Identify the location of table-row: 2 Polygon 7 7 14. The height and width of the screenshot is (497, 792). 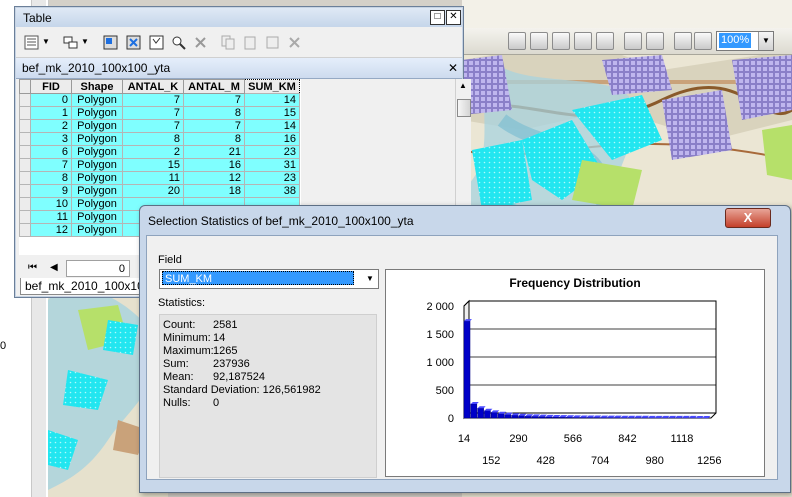
(159, 126).